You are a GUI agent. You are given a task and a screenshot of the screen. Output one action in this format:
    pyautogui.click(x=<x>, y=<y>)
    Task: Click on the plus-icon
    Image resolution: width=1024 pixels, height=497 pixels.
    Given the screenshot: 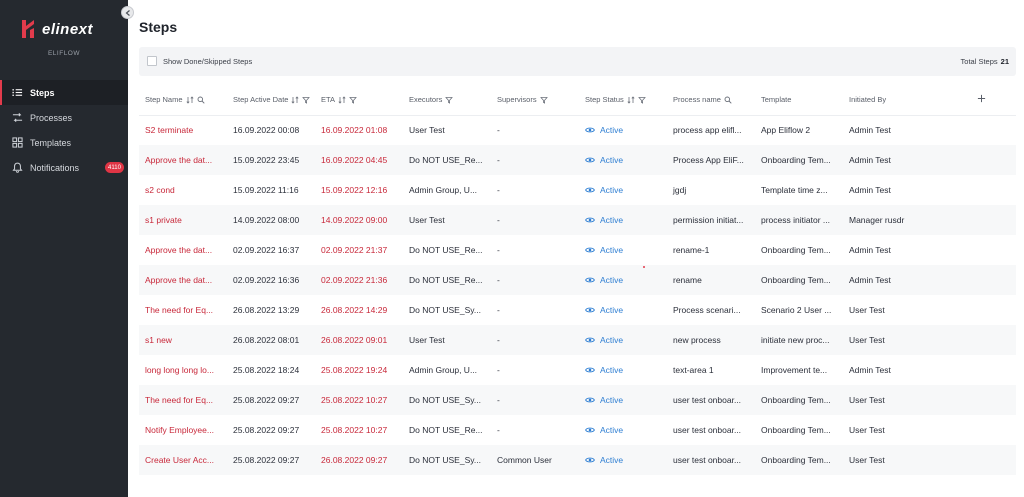 What is the action you would take?
    pyautogui.click(x=981, y=99)
    